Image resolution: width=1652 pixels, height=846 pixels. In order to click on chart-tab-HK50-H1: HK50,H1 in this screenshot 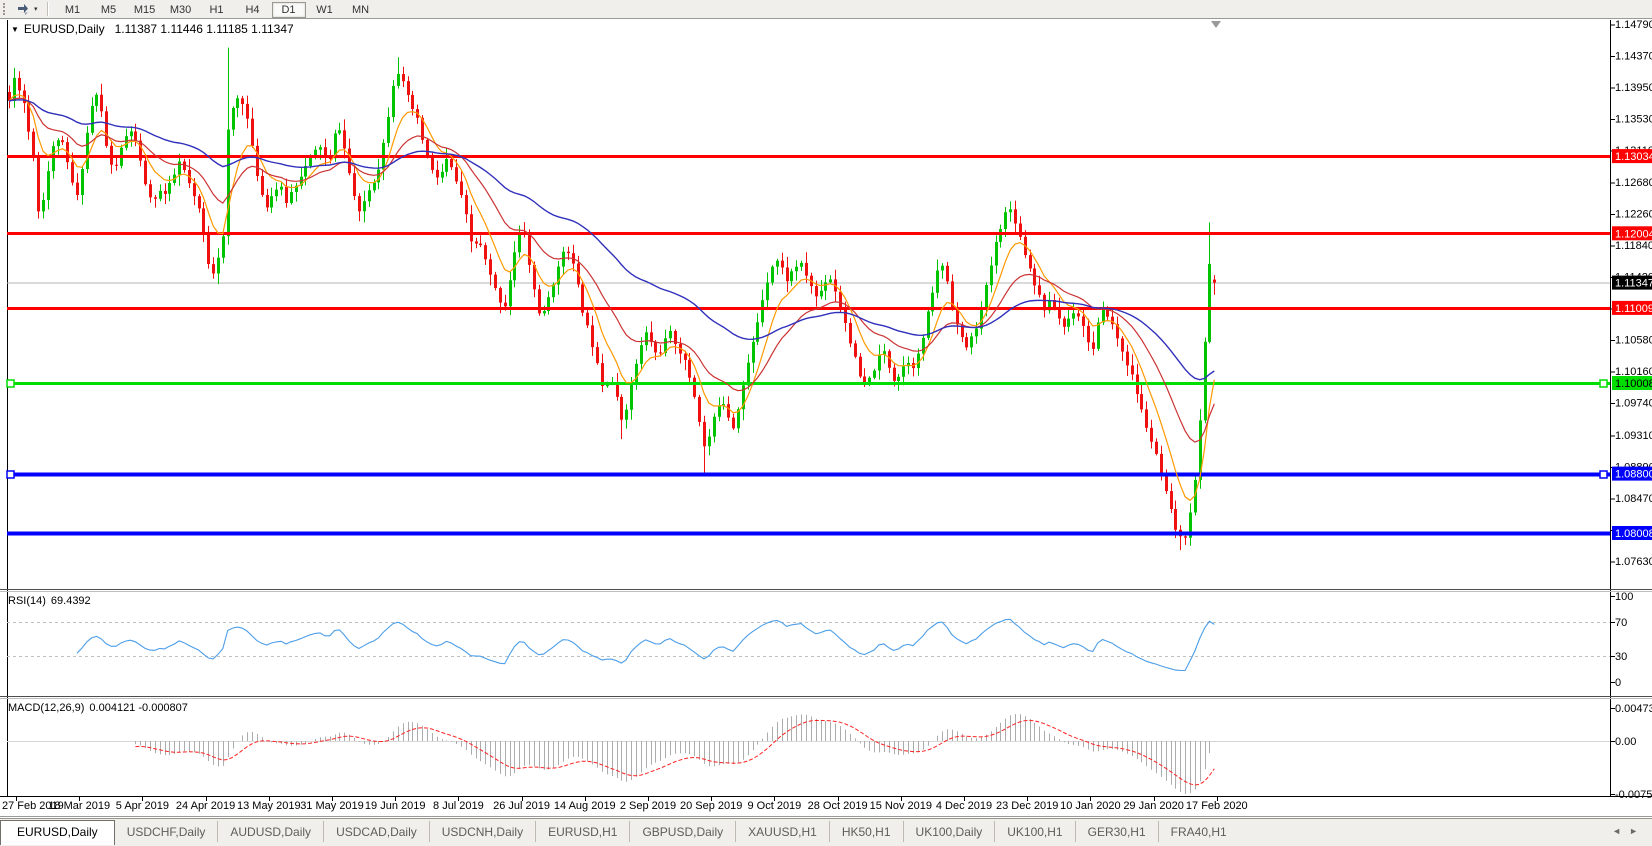, I will do `click(865, 831)`.